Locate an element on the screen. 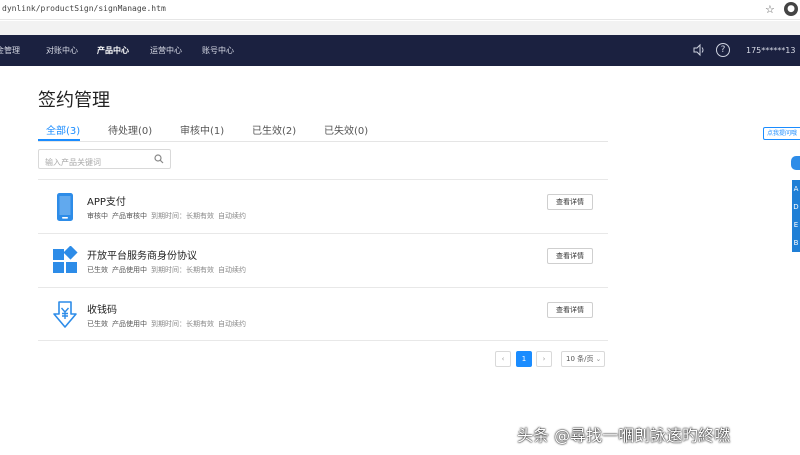 The image size is (800, 455). tab-effective: 已生效(2) is located at coordinates (274, 129).